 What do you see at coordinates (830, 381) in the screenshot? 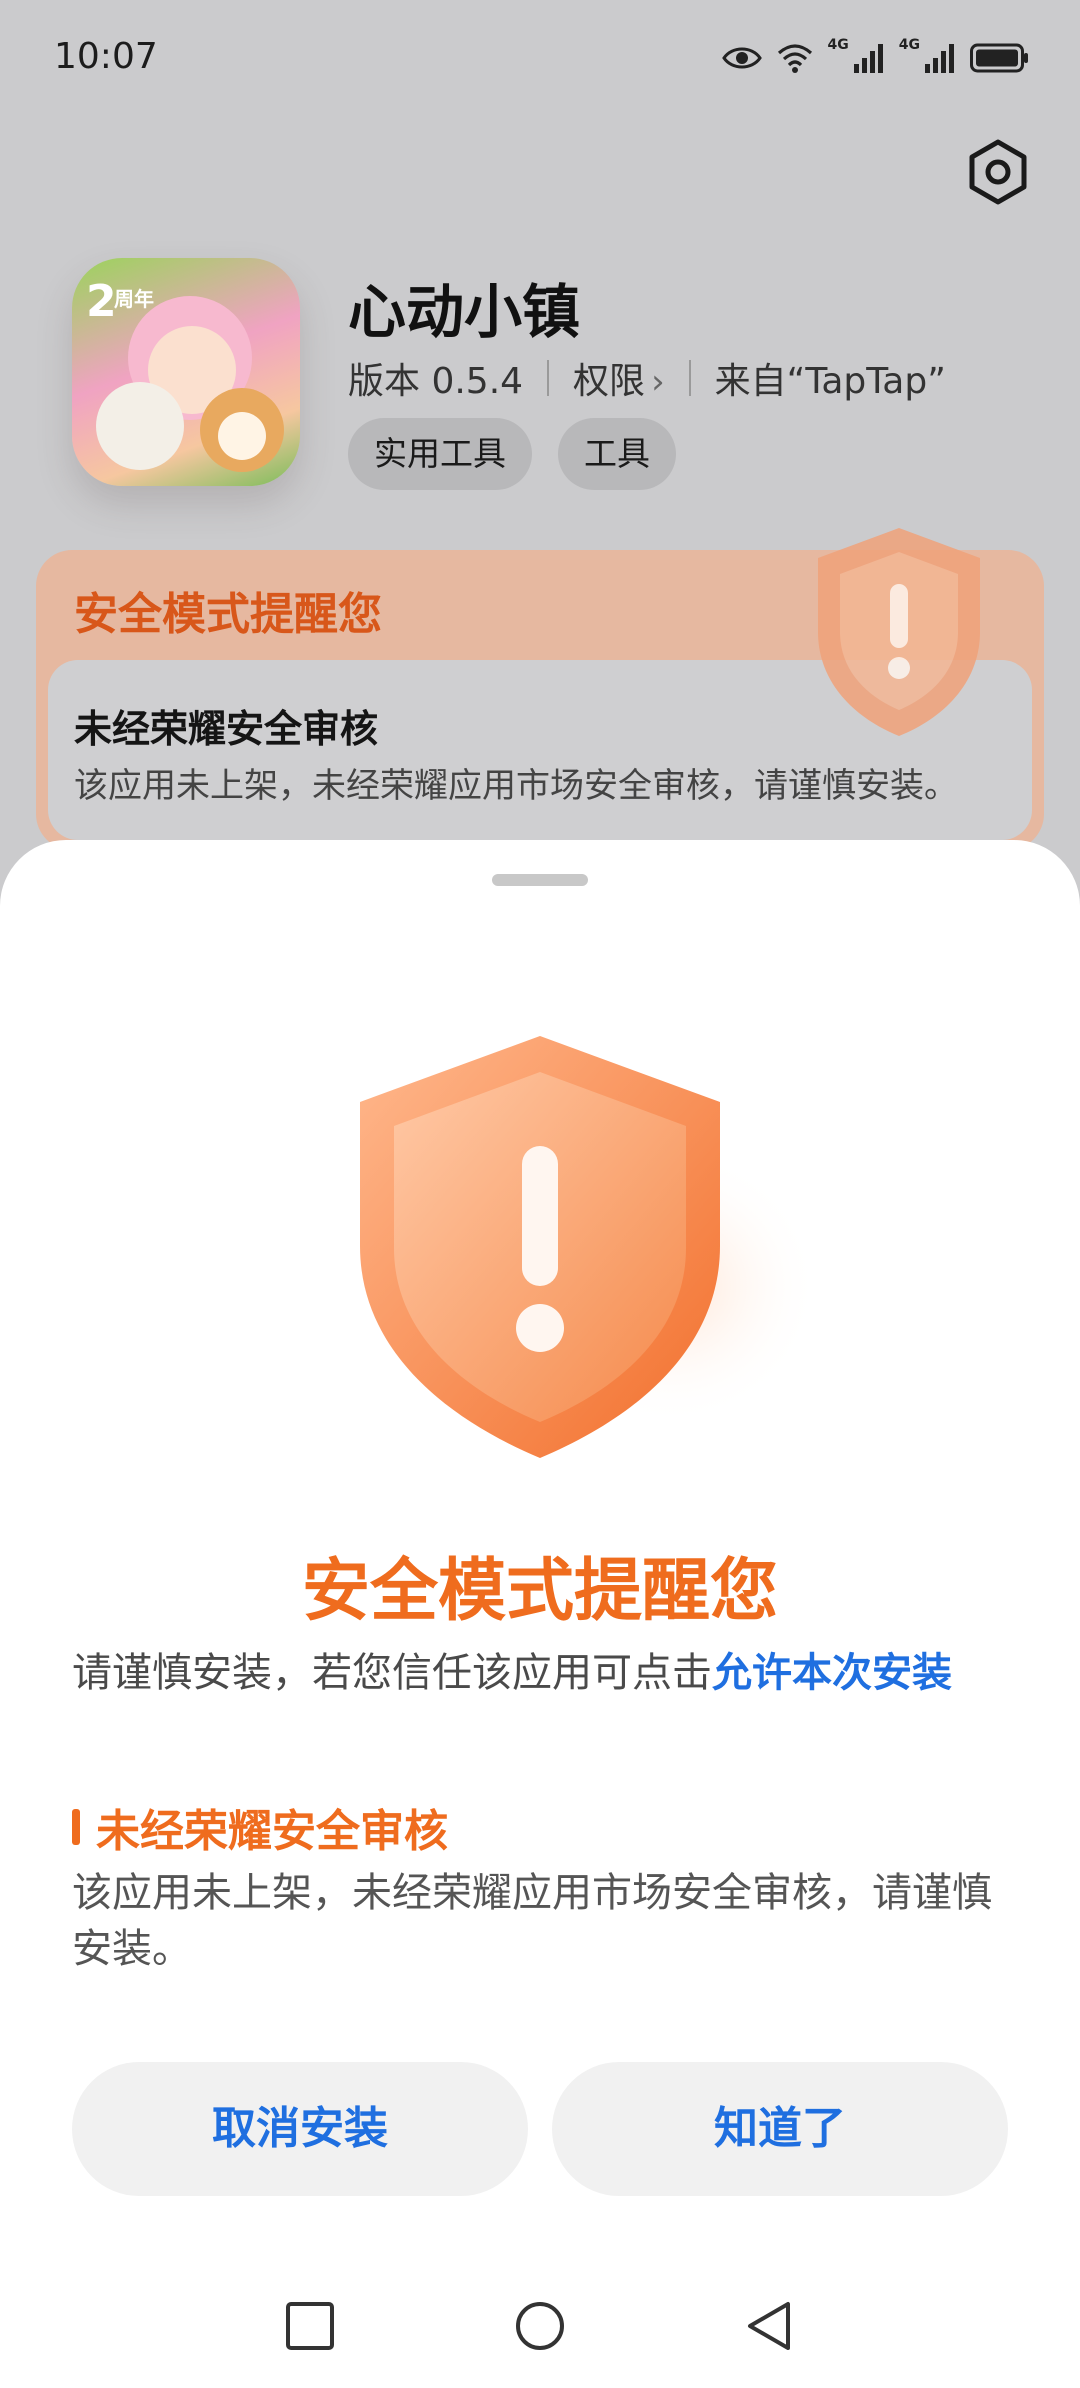
I see `app-source: 来自“TapTap”` at bounding box center [830, 381].